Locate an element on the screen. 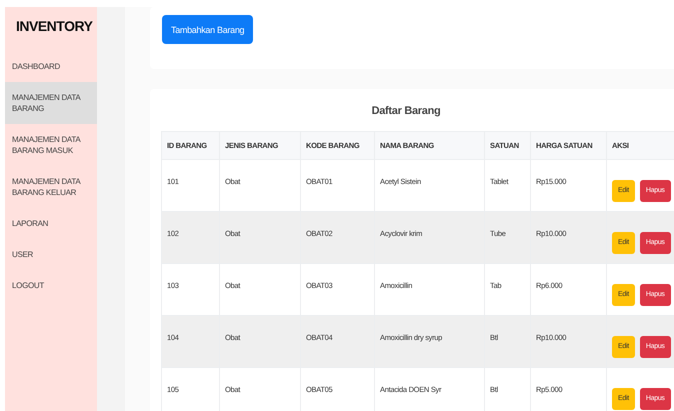  sidebar-item: LOGOUT is located at coordinates (51, 285).